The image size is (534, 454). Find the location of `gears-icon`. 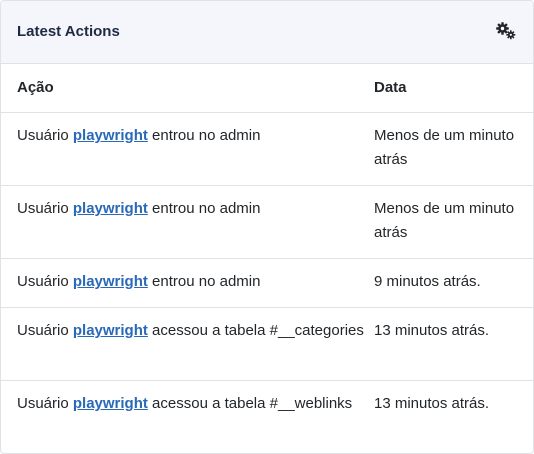

gears-icon is located at coordinates (506, 31).